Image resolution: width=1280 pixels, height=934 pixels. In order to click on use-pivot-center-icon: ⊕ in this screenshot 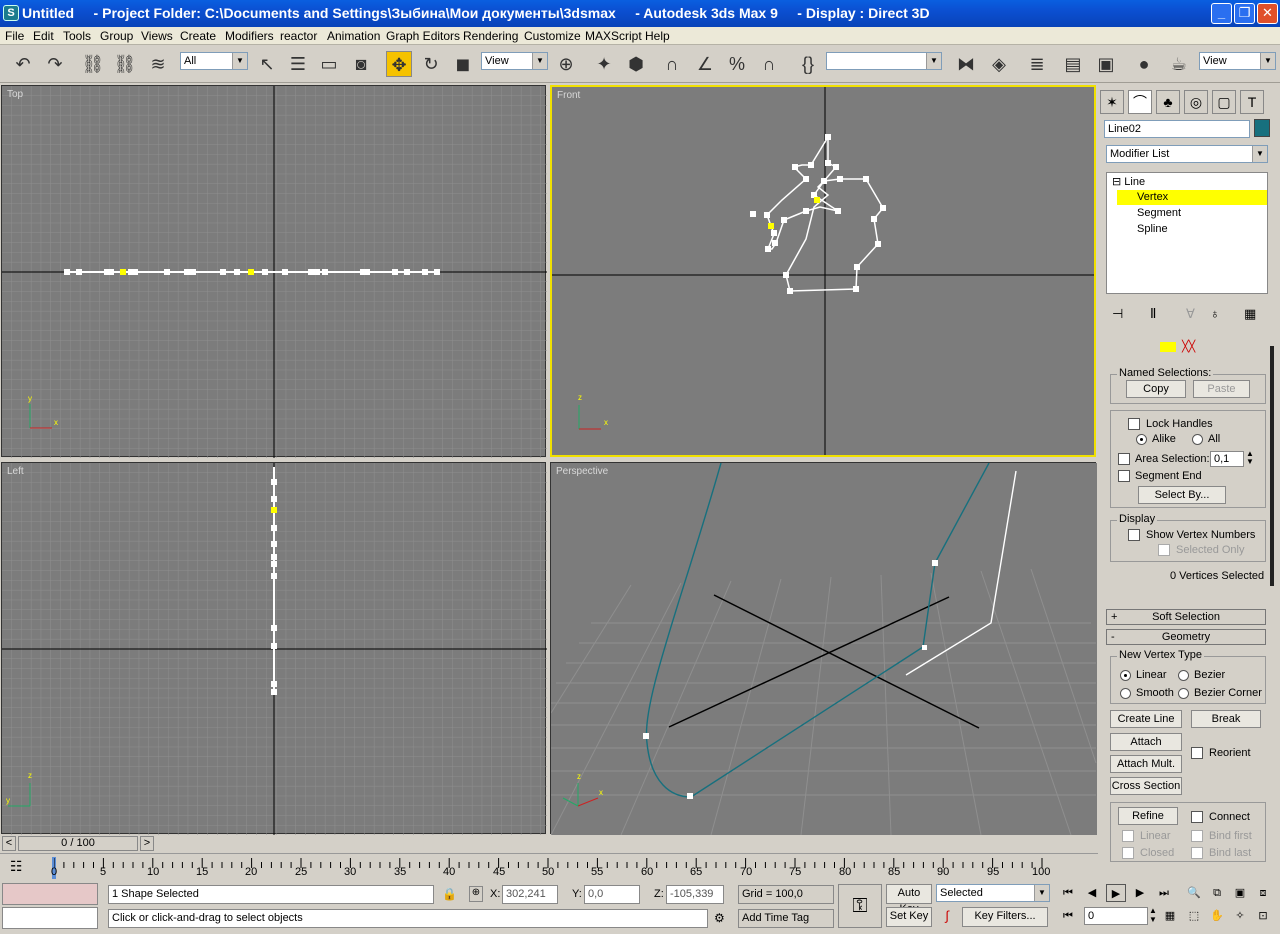, I will do `click(566, 64)`.